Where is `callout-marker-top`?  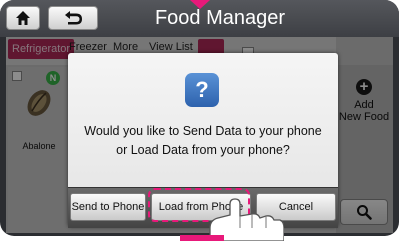
callout-marker-top is located at coordinates (200, 4).